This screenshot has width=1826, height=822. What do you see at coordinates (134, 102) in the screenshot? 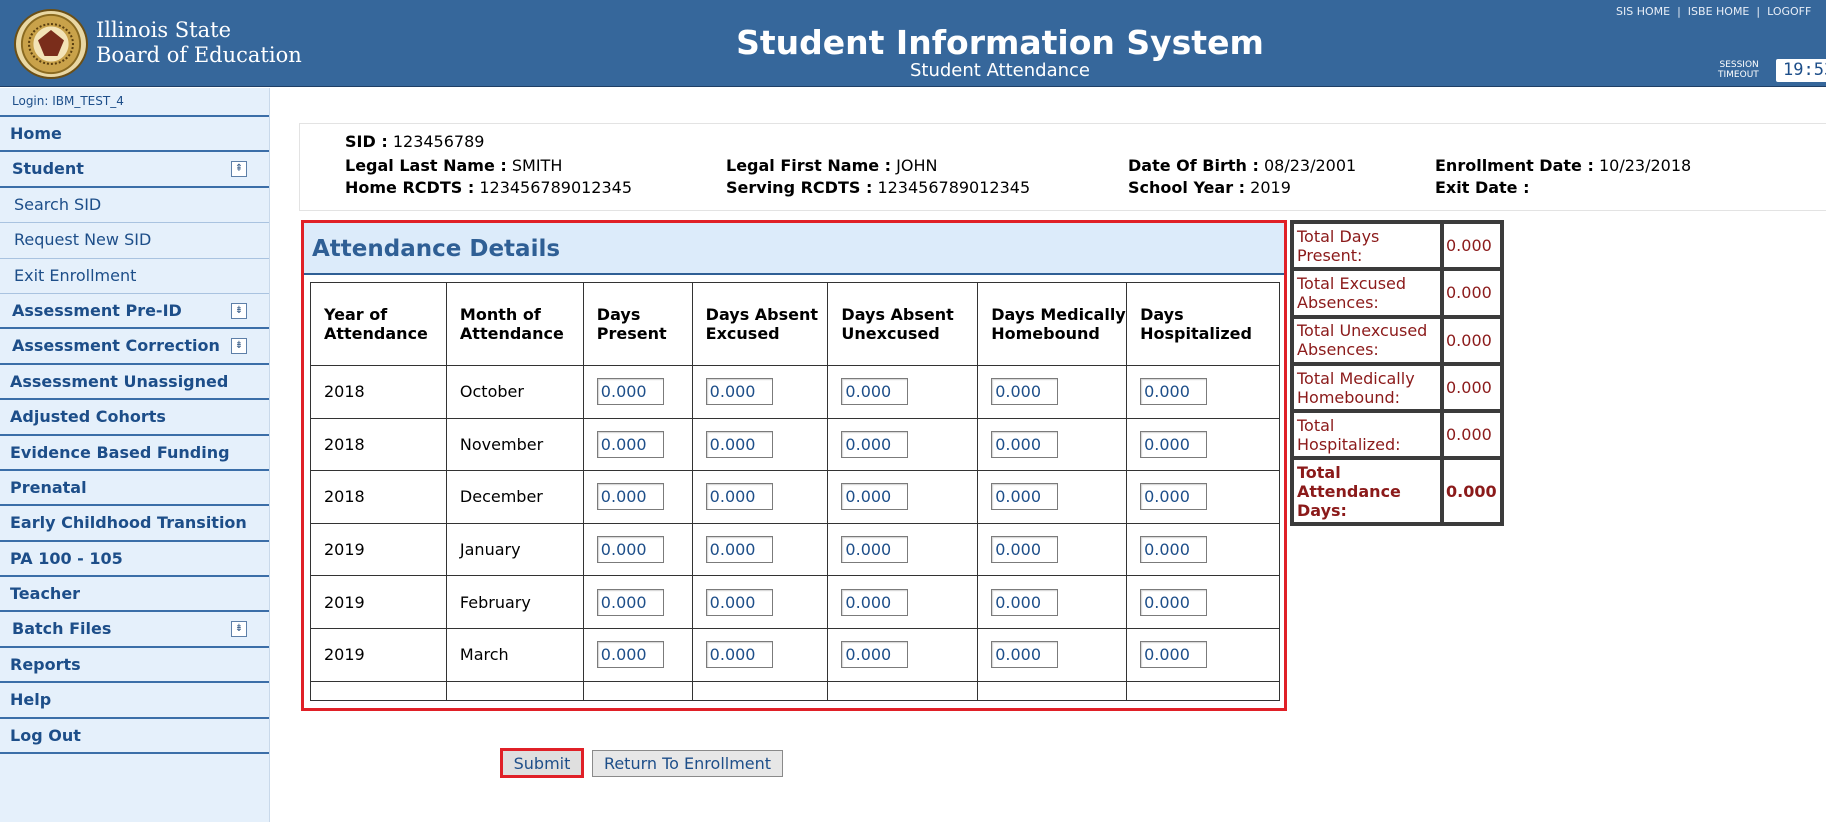
I see `login-indicator: Login: IBM_TEST_4` at bounding box center [134, 102].